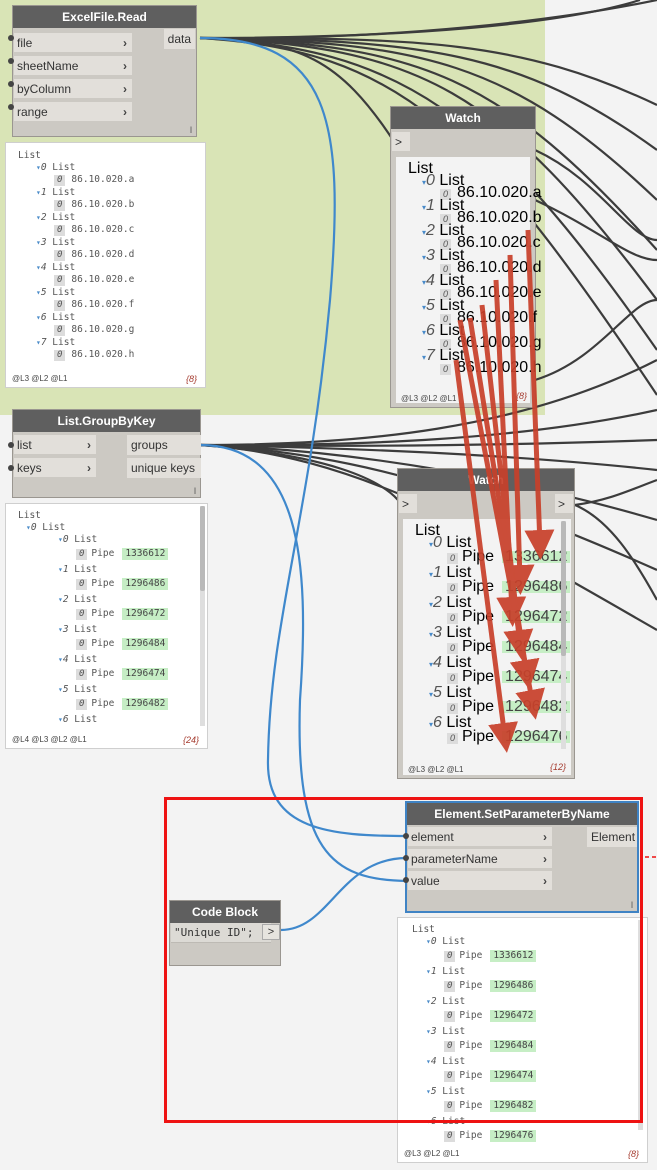 Image resolution: width=657 pixels, height=1170 pixels. I want to click on preview-line: ▾5 List, so click(55, 293).